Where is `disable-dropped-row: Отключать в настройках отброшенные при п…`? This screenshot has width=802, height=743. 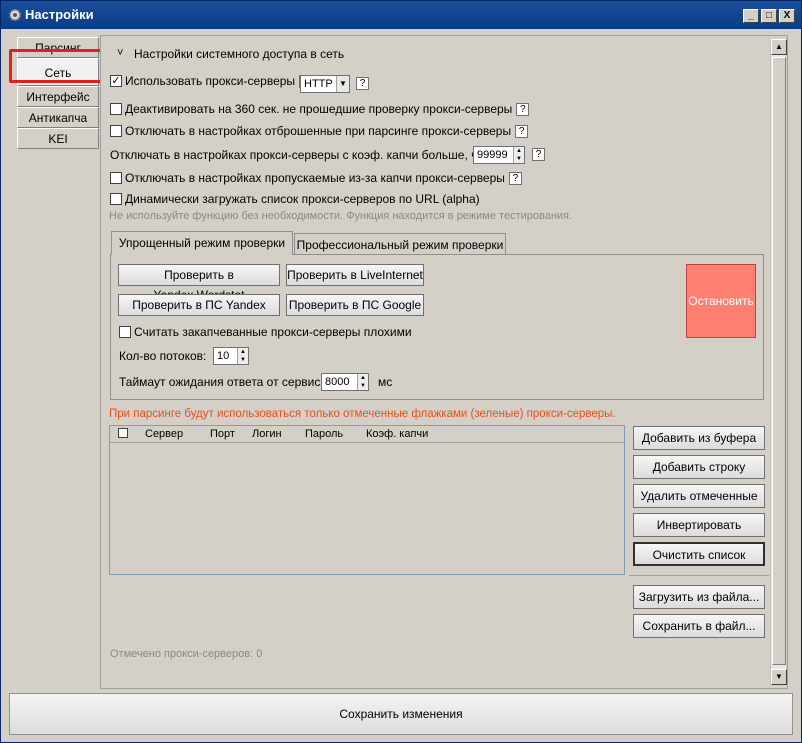
disable-dropped-row: Отключать в настройках отброшенные при п… is located at coordinates (319, 131).